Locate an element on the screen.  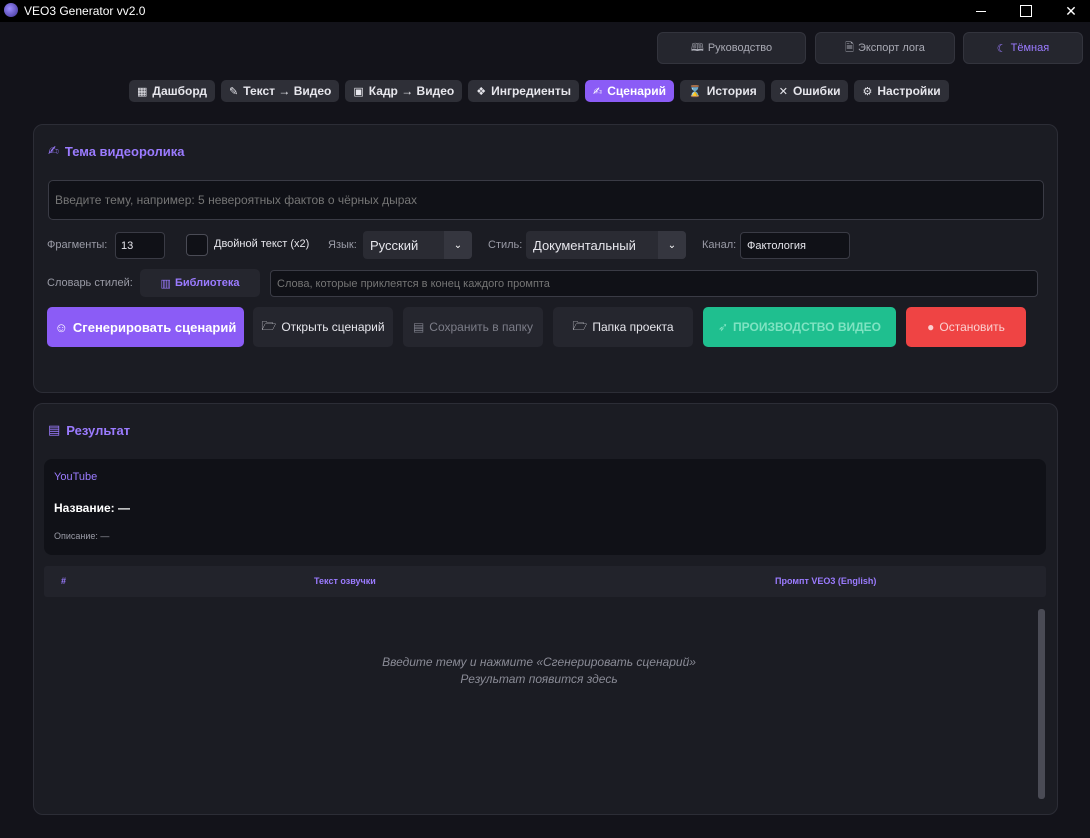
guide-button: 🕮 Руководство is located at coordinates (731, 48).